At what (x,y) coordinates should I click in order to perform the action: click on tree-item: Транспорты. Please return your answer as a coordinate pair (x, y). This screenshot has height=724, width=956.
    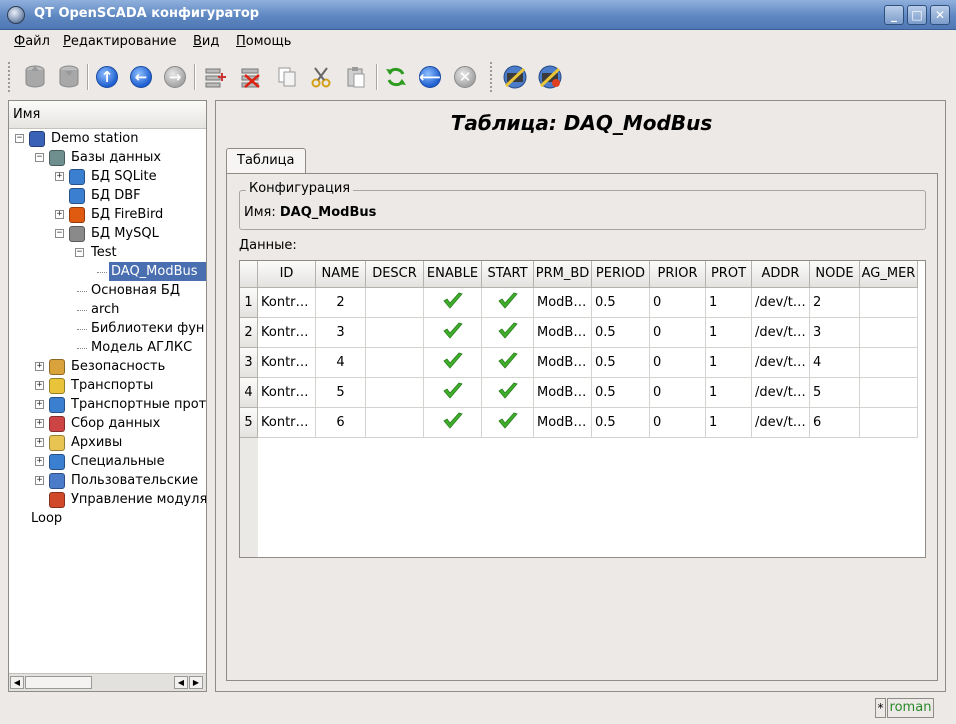
    Looking at the image, I should click on (112, 385).